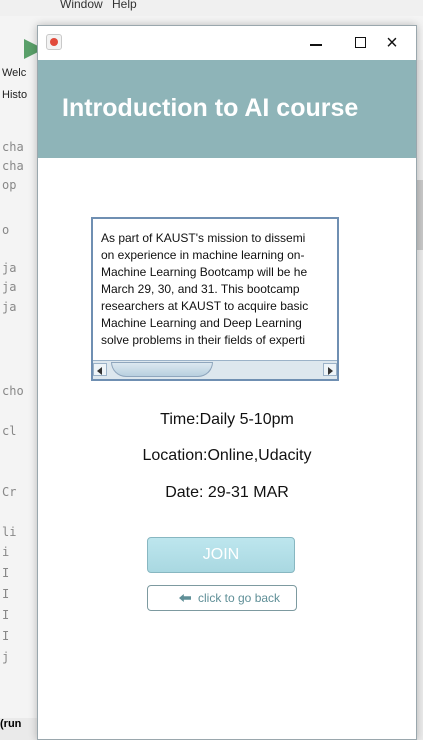 Image resolution: width=423 pixels, height=740 pixels. What do you see at coordinates (205, 306) in the screenshot?
I see `description-line: researchers at KAUST to acquire basic` at bounding box center [205, 306].